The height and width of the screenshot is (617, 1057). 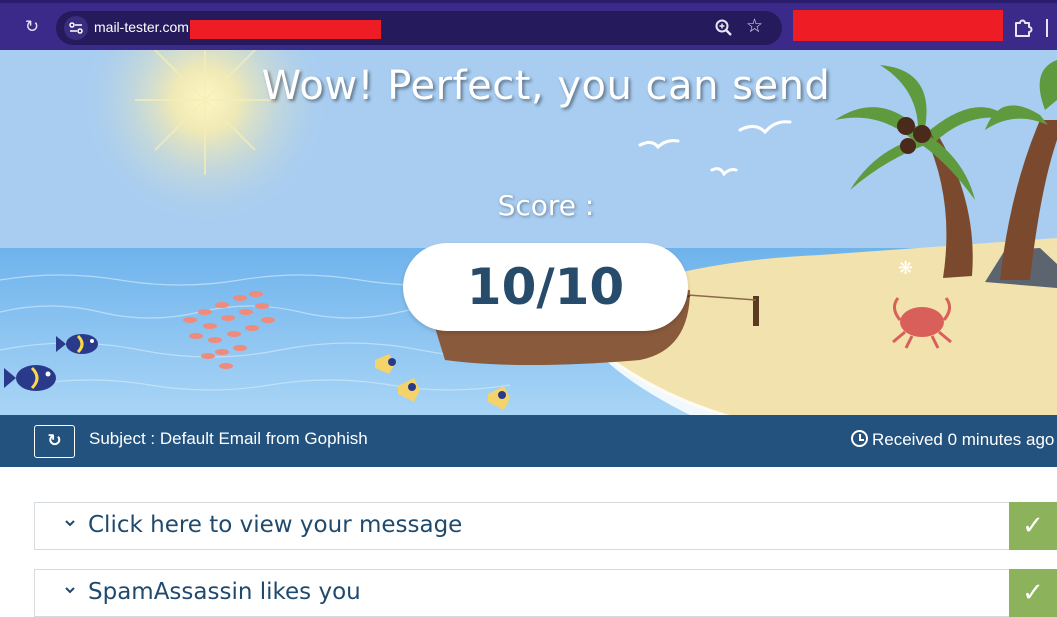 I want to click on panel-view-message: Click here to view your message ✓, so click(x=545, y=526).